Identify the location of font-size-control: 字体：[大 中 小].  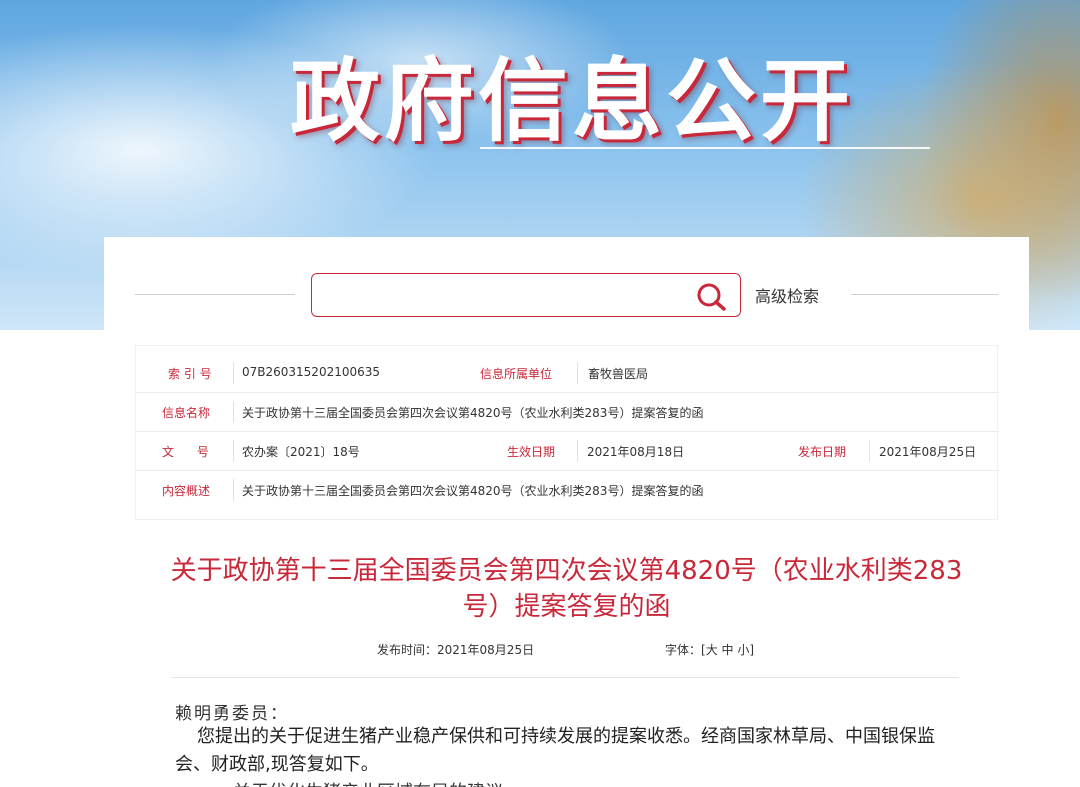
(709, 649).